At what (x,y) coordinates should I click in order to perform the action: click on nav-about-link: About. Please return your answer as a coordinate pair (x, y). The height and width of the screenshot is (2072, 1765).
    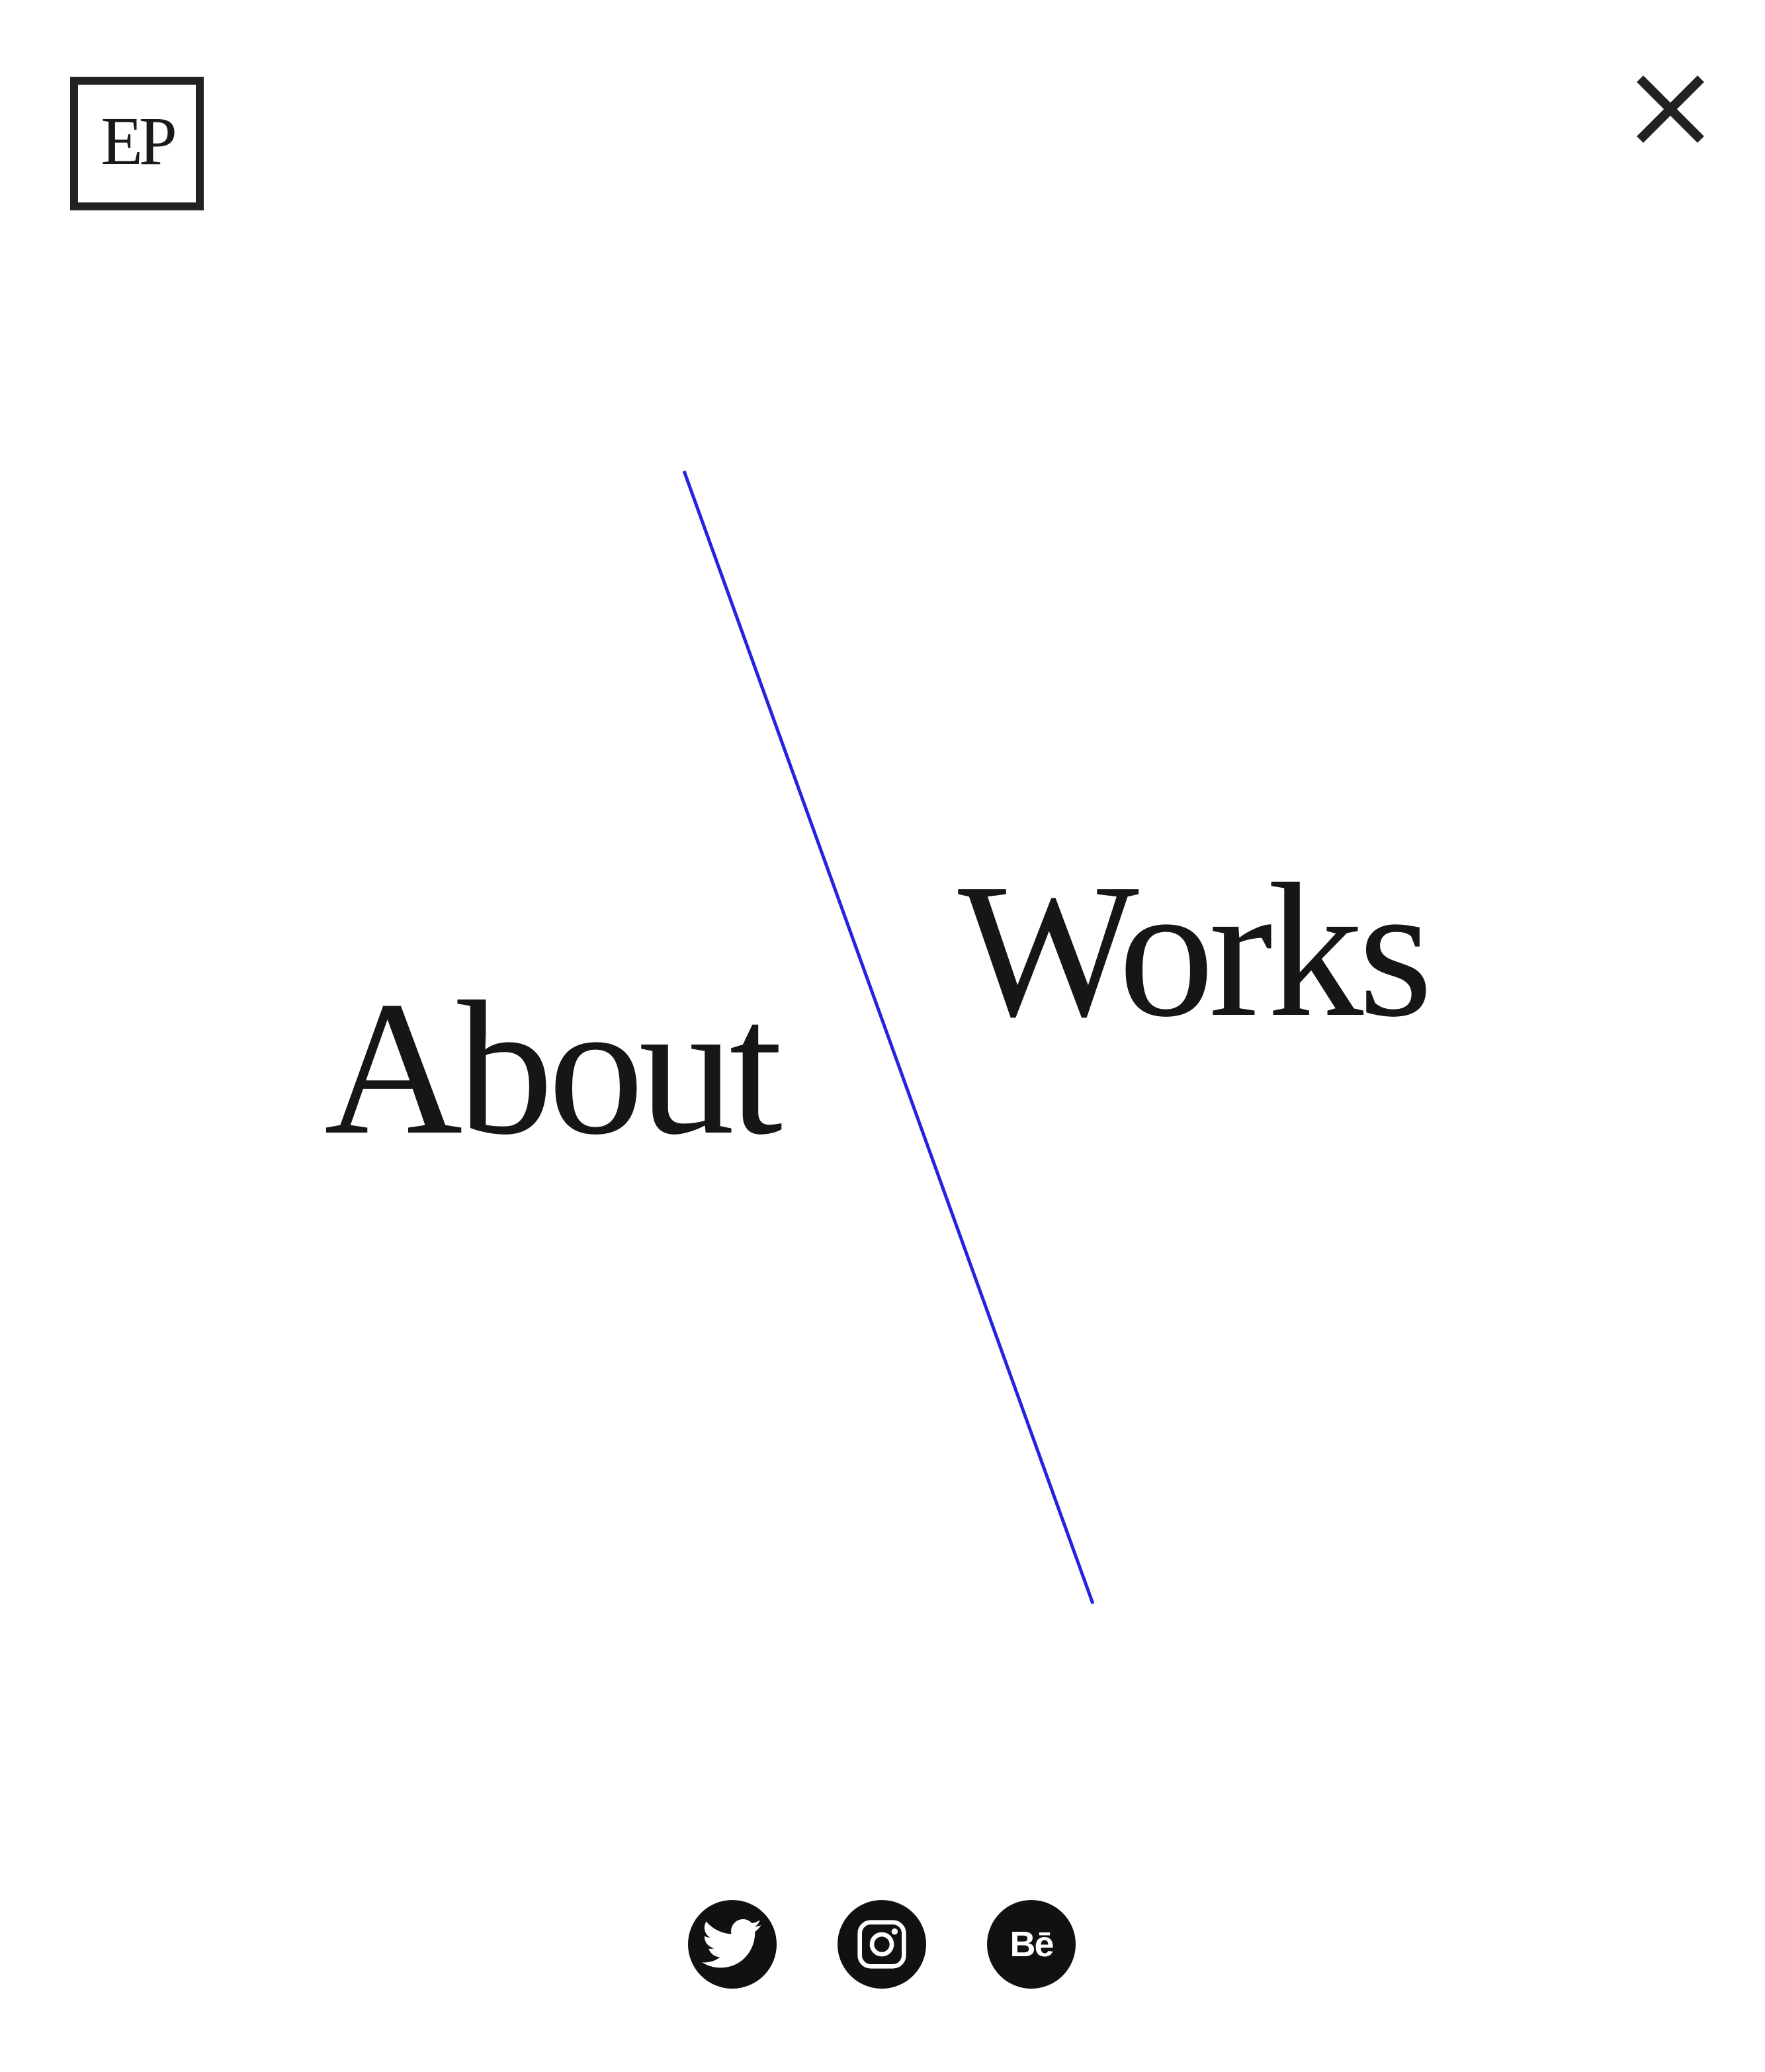
    Looking at the image, I should click on (553, 1068).